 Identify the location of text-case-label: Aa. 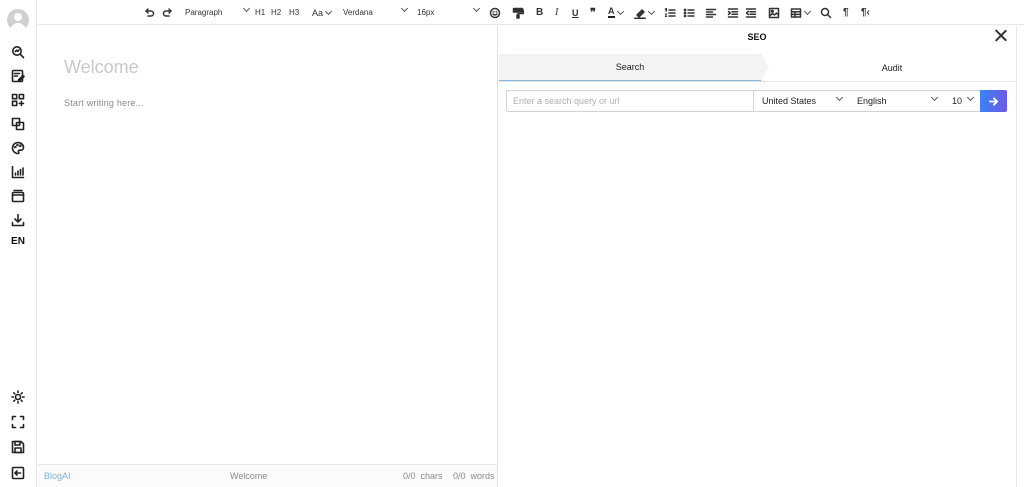
(318, 12).